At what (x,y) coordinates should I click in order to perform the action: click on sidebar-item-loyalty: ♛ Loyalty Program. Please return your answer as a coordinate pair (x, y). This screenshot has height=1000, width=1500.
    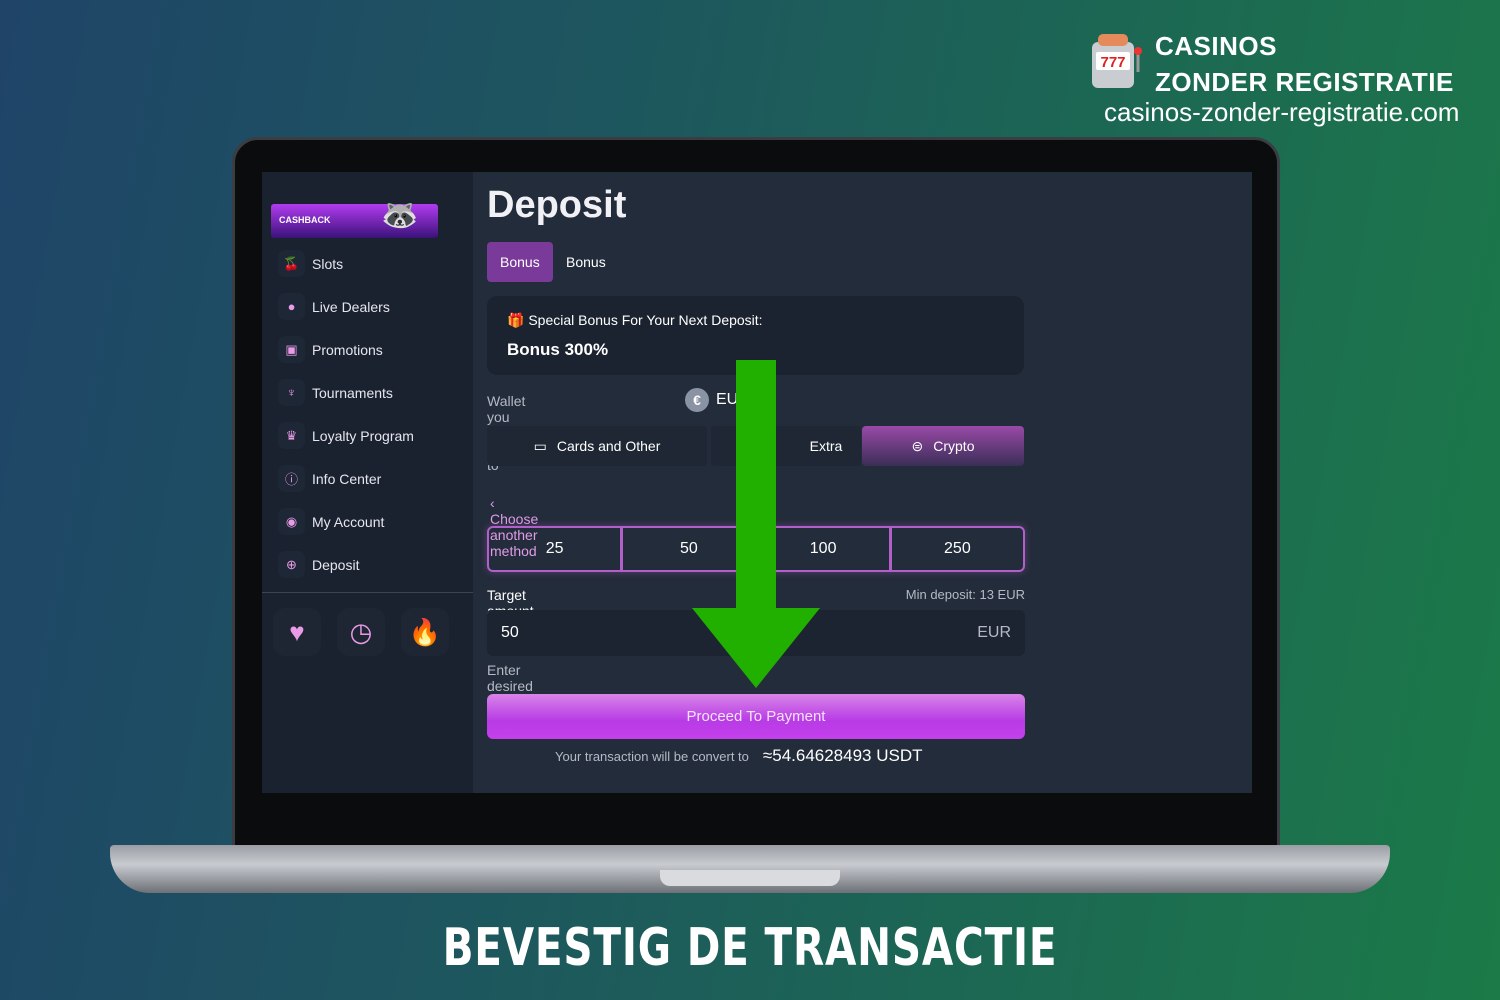
    Looking at the image, I should click on (346, 435).